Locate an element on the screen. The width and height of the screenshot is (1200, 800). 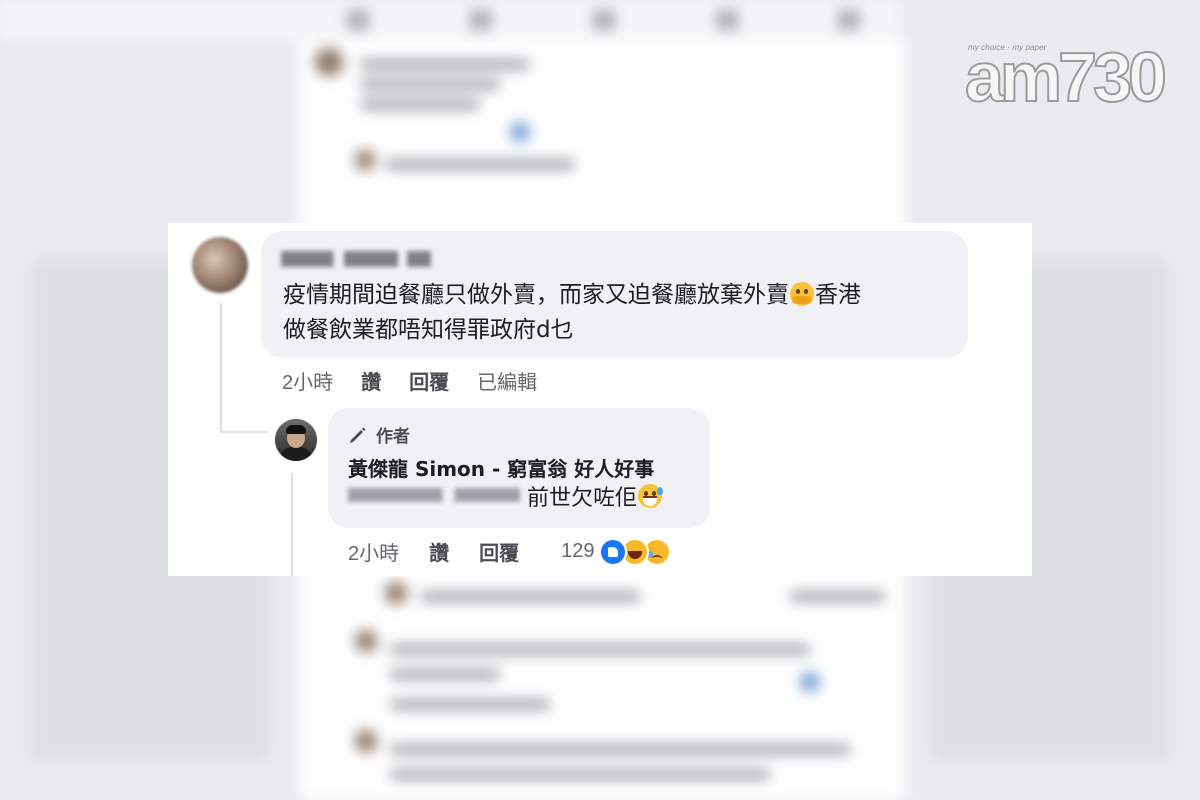
commenter-avatar-blurred is located at coordinates (220, 265).